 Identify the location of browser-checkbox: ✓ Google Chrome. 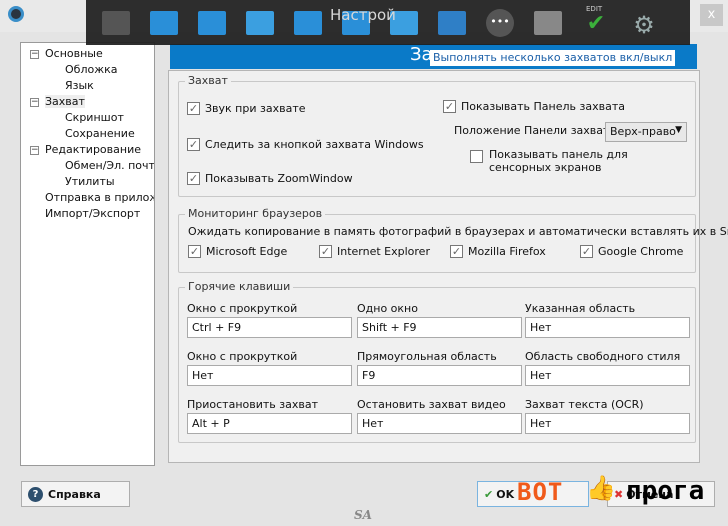
(631, 251).